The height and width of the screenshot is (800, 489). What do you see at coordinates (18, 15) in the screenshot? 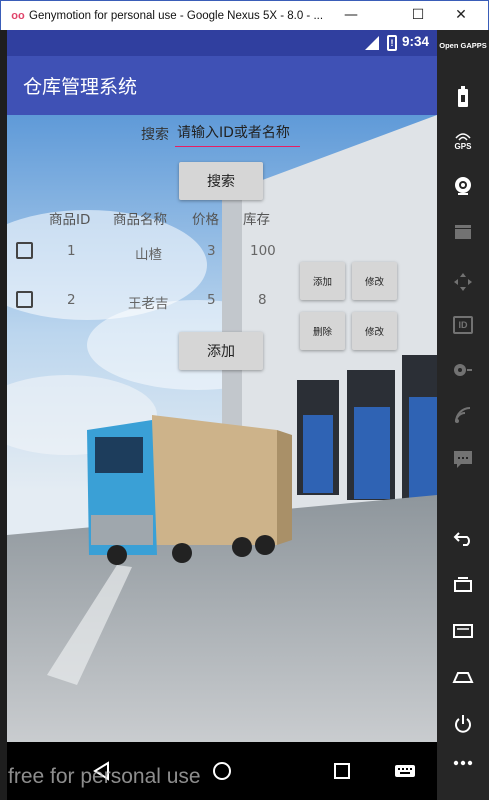
I see `genymotion-logo-icon: oo` at bounding box center [18, 15].